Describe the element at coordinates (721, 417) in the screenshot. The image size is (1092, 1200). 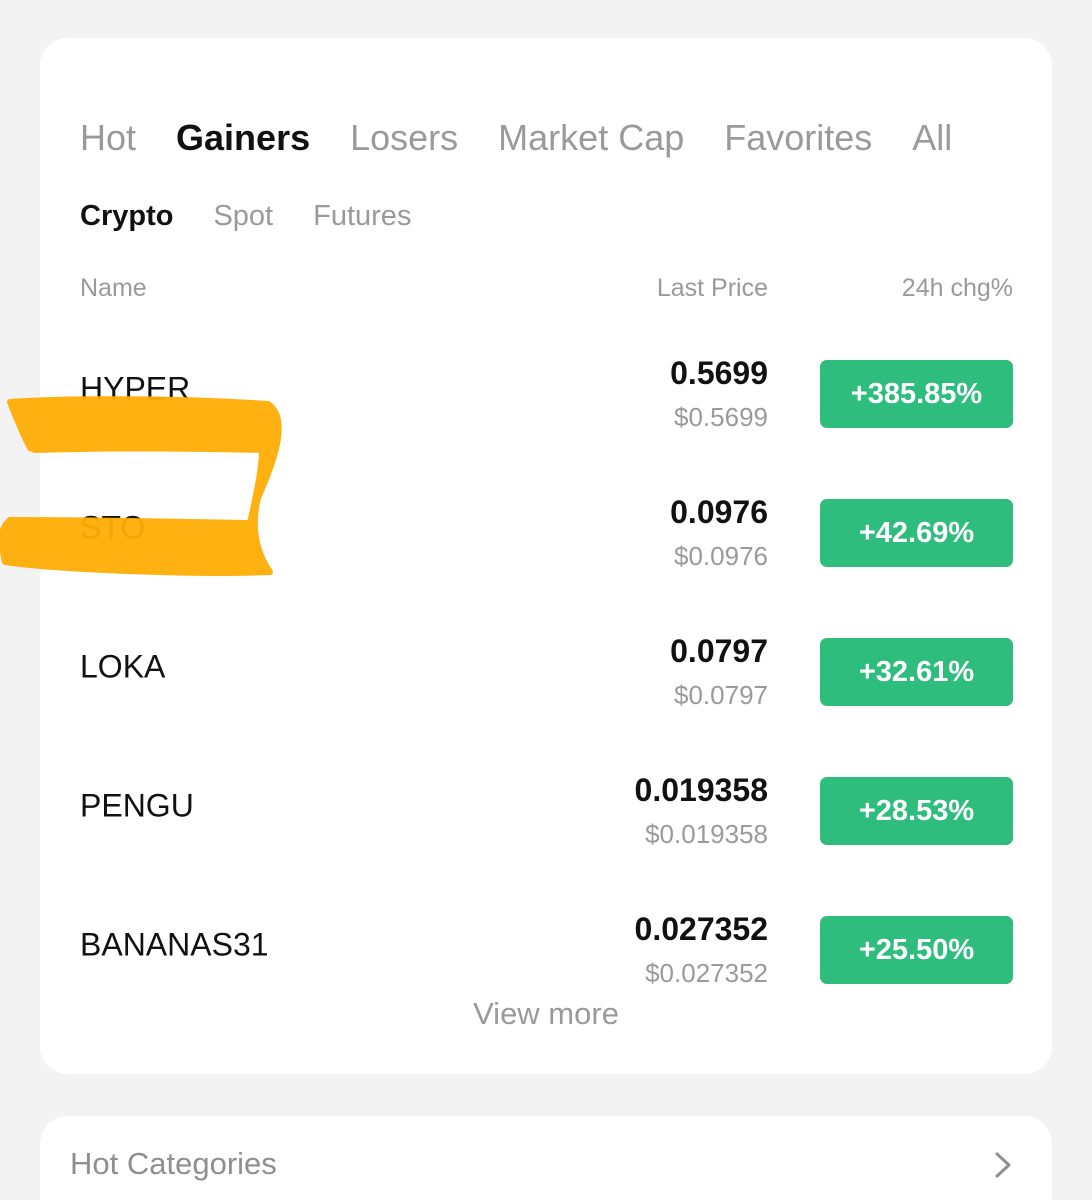
I see `usd-price: $0.5699` at that location.